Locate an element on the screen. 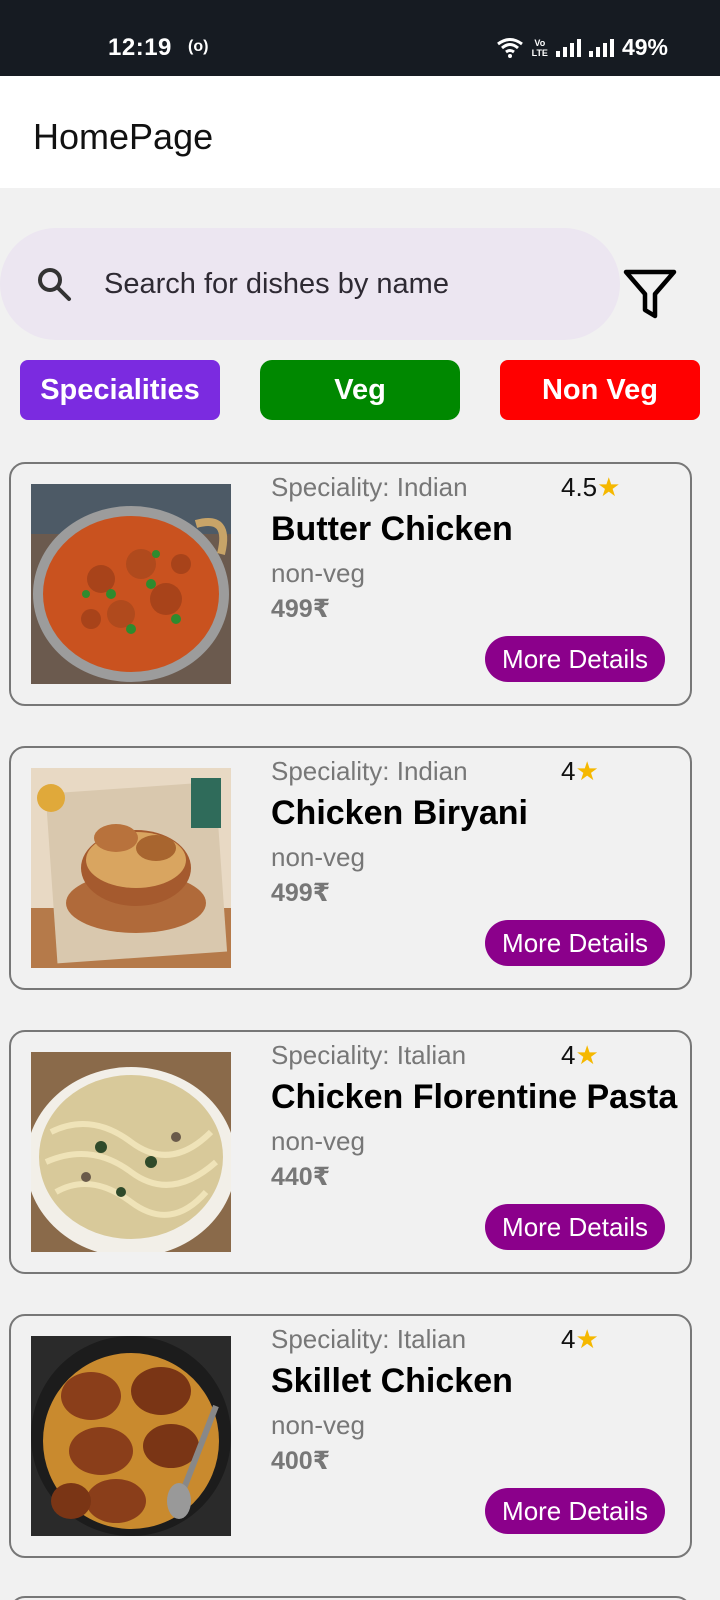 The image size is (720, 1600). dish-image-chicken-florentine-pasta is located at coordinates (131, 1152).